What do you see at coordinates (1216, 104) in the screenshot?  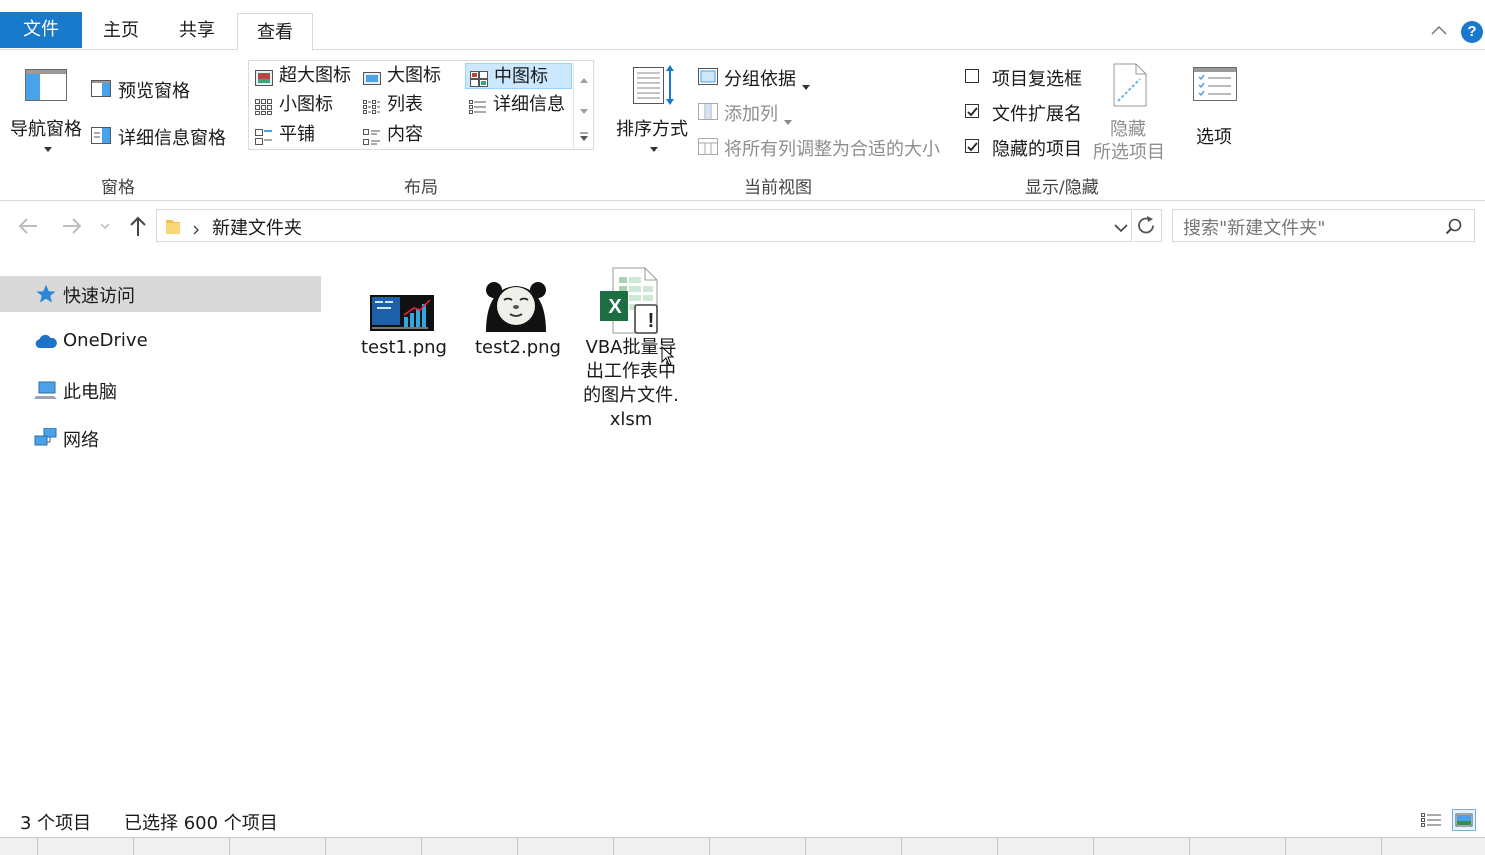 I see `options-button: 选项` at bounding box center [1216, 104].